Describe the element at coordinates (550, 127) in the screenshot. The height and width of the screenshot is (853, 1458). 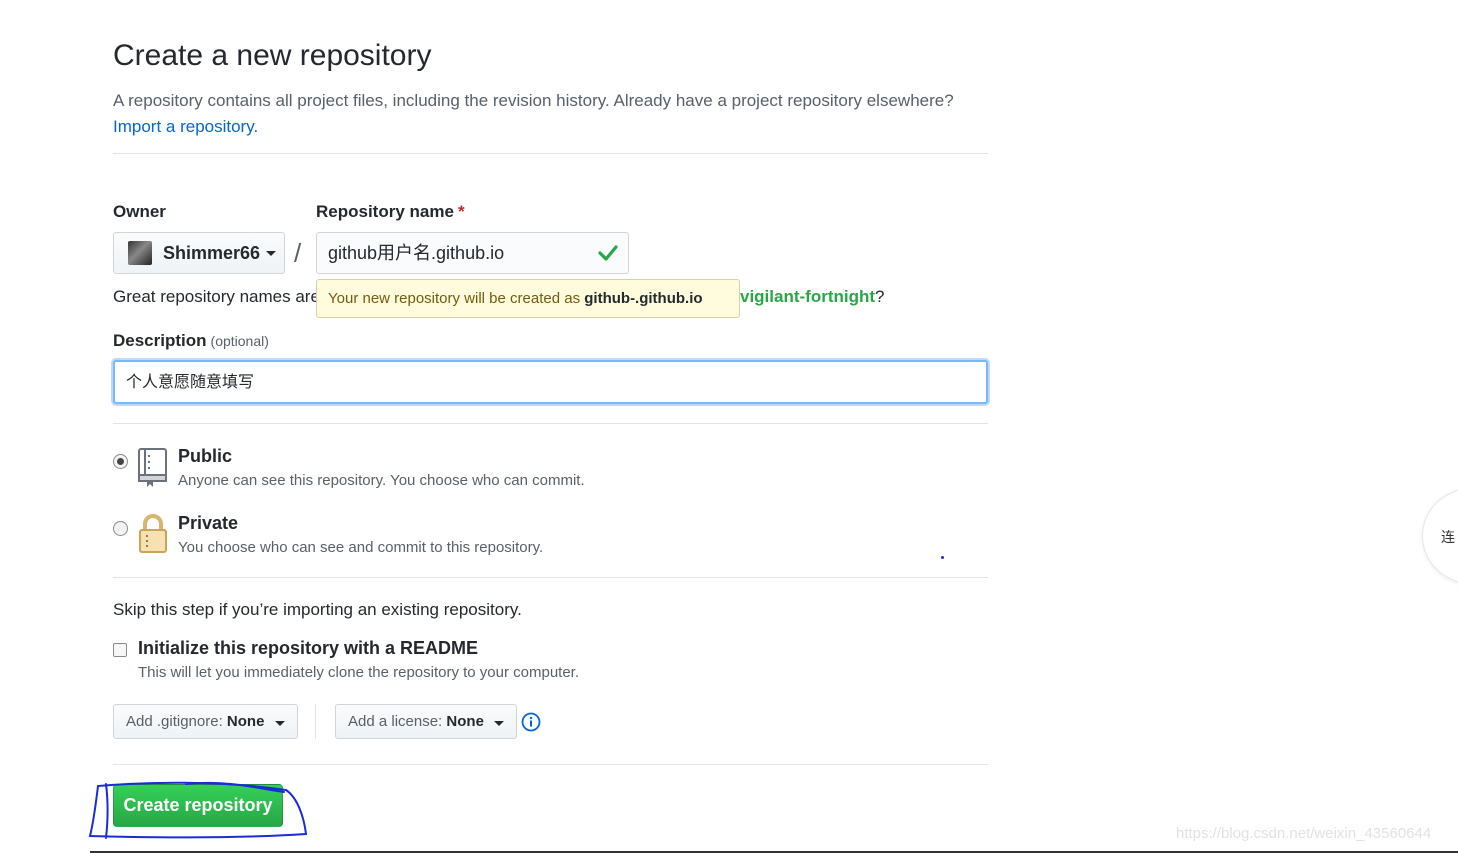
I see `import-repository-link: Import a repository.` at that location.